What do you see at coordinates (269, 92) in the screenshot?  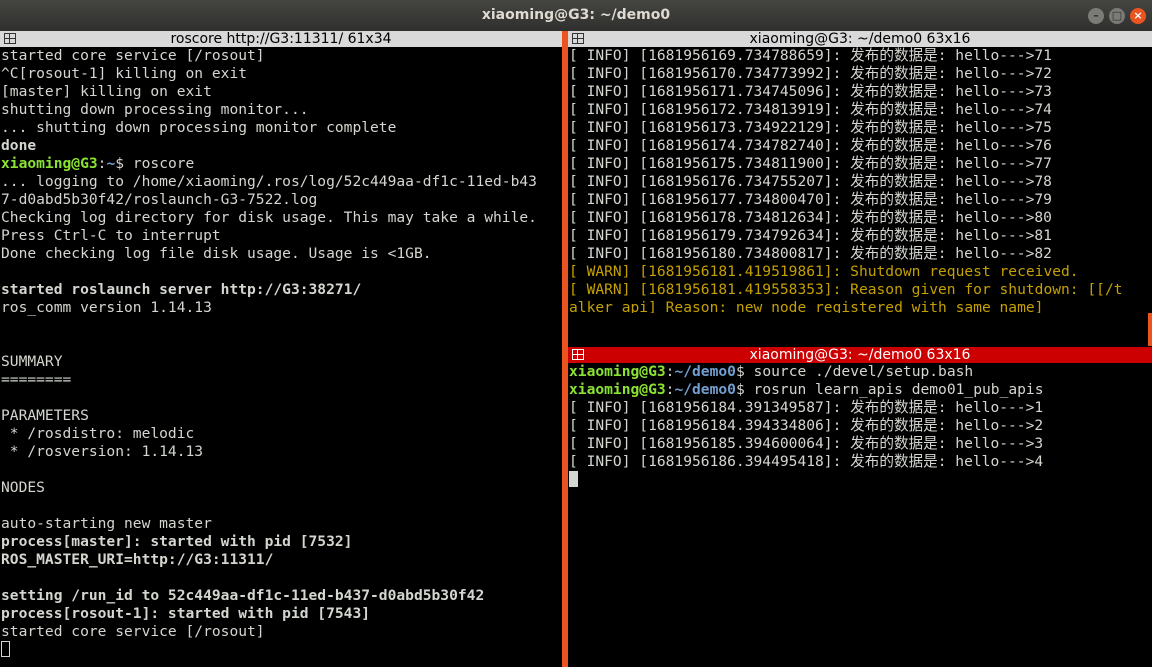 I see `terminal-line: [master] killing on exit` at bounding box center [269, 92].